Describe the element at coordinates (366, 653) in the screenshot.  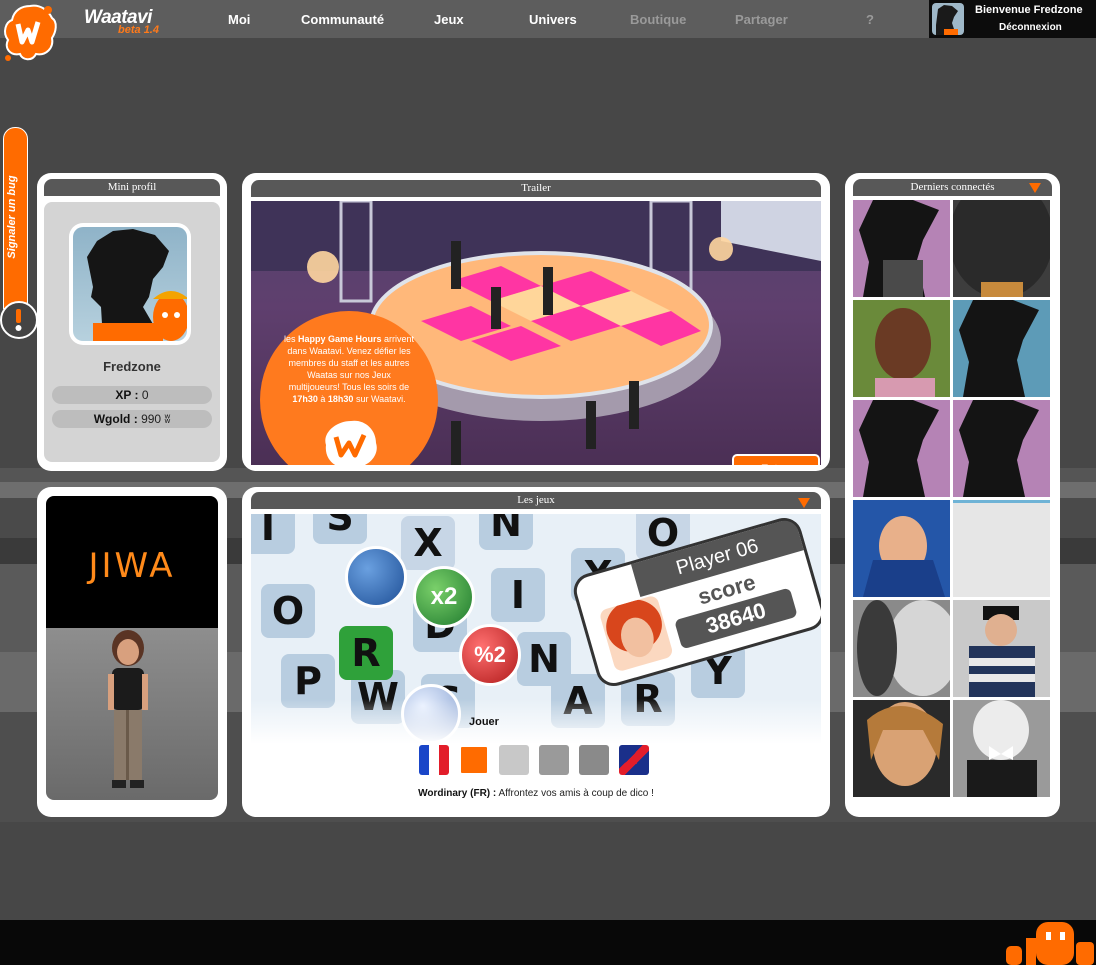
I see `letter-tile-star: R` at that location.